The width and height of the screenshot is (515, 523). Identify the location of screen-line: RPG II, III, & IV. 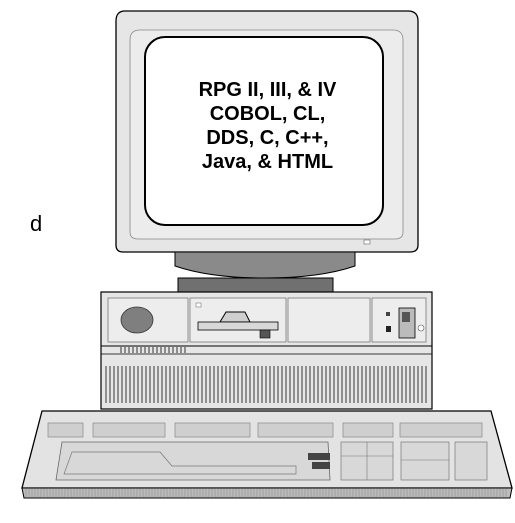
(267, 90).